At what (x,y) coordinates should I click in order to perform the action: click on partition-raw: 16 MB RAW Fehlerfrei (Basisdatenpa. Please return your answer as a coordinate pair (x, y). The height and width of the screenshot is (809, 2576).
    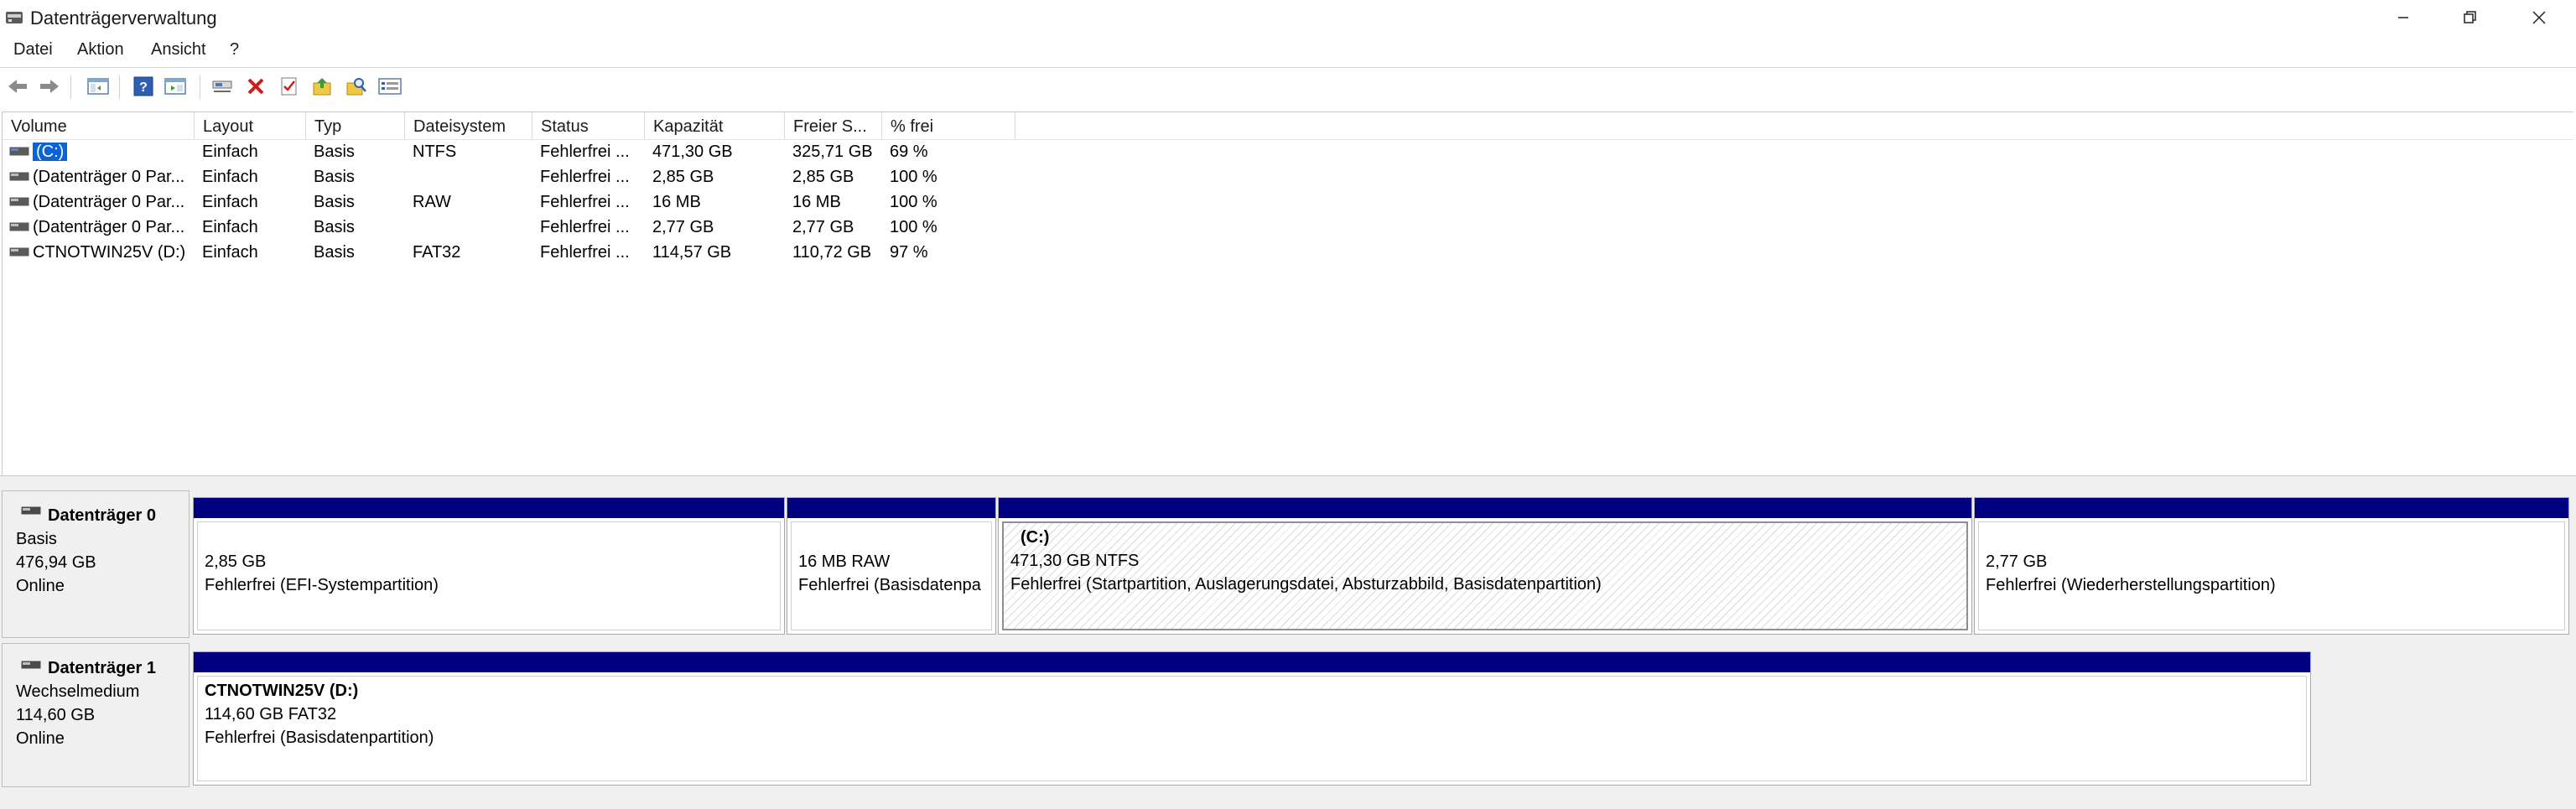
    Looking at the image, I should click on (891, 566).